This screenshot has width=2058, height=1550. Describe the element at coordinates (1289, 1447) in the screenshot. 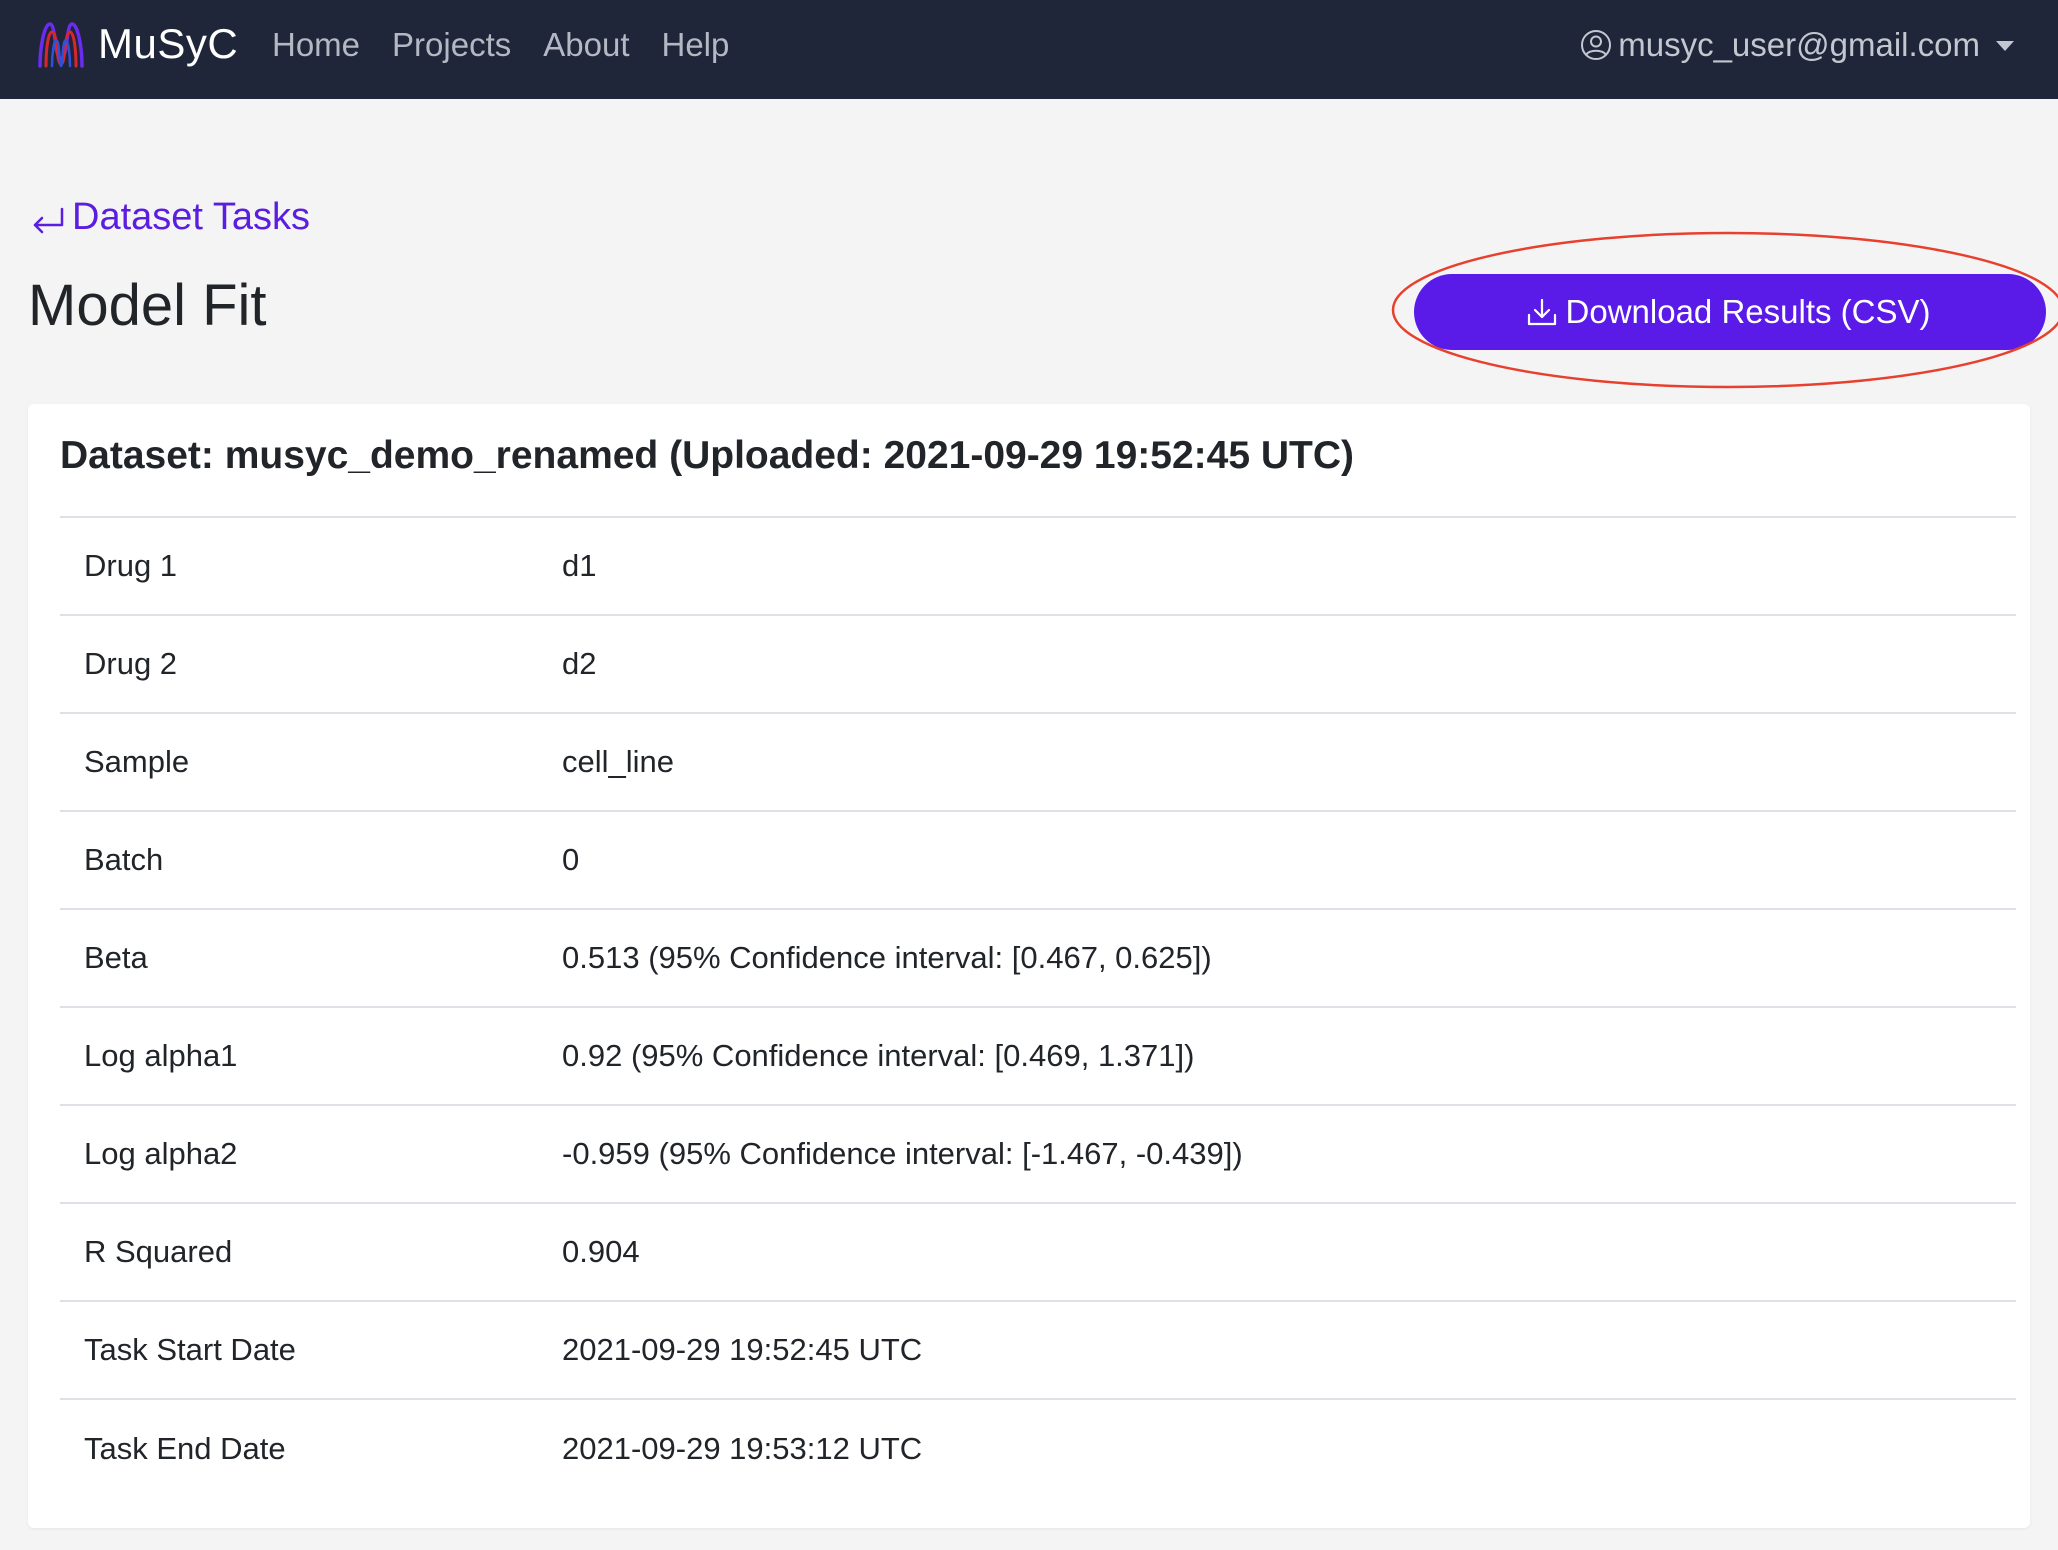

I see `row-value: 2021-09-29 19:53:12 UTC` at that location.